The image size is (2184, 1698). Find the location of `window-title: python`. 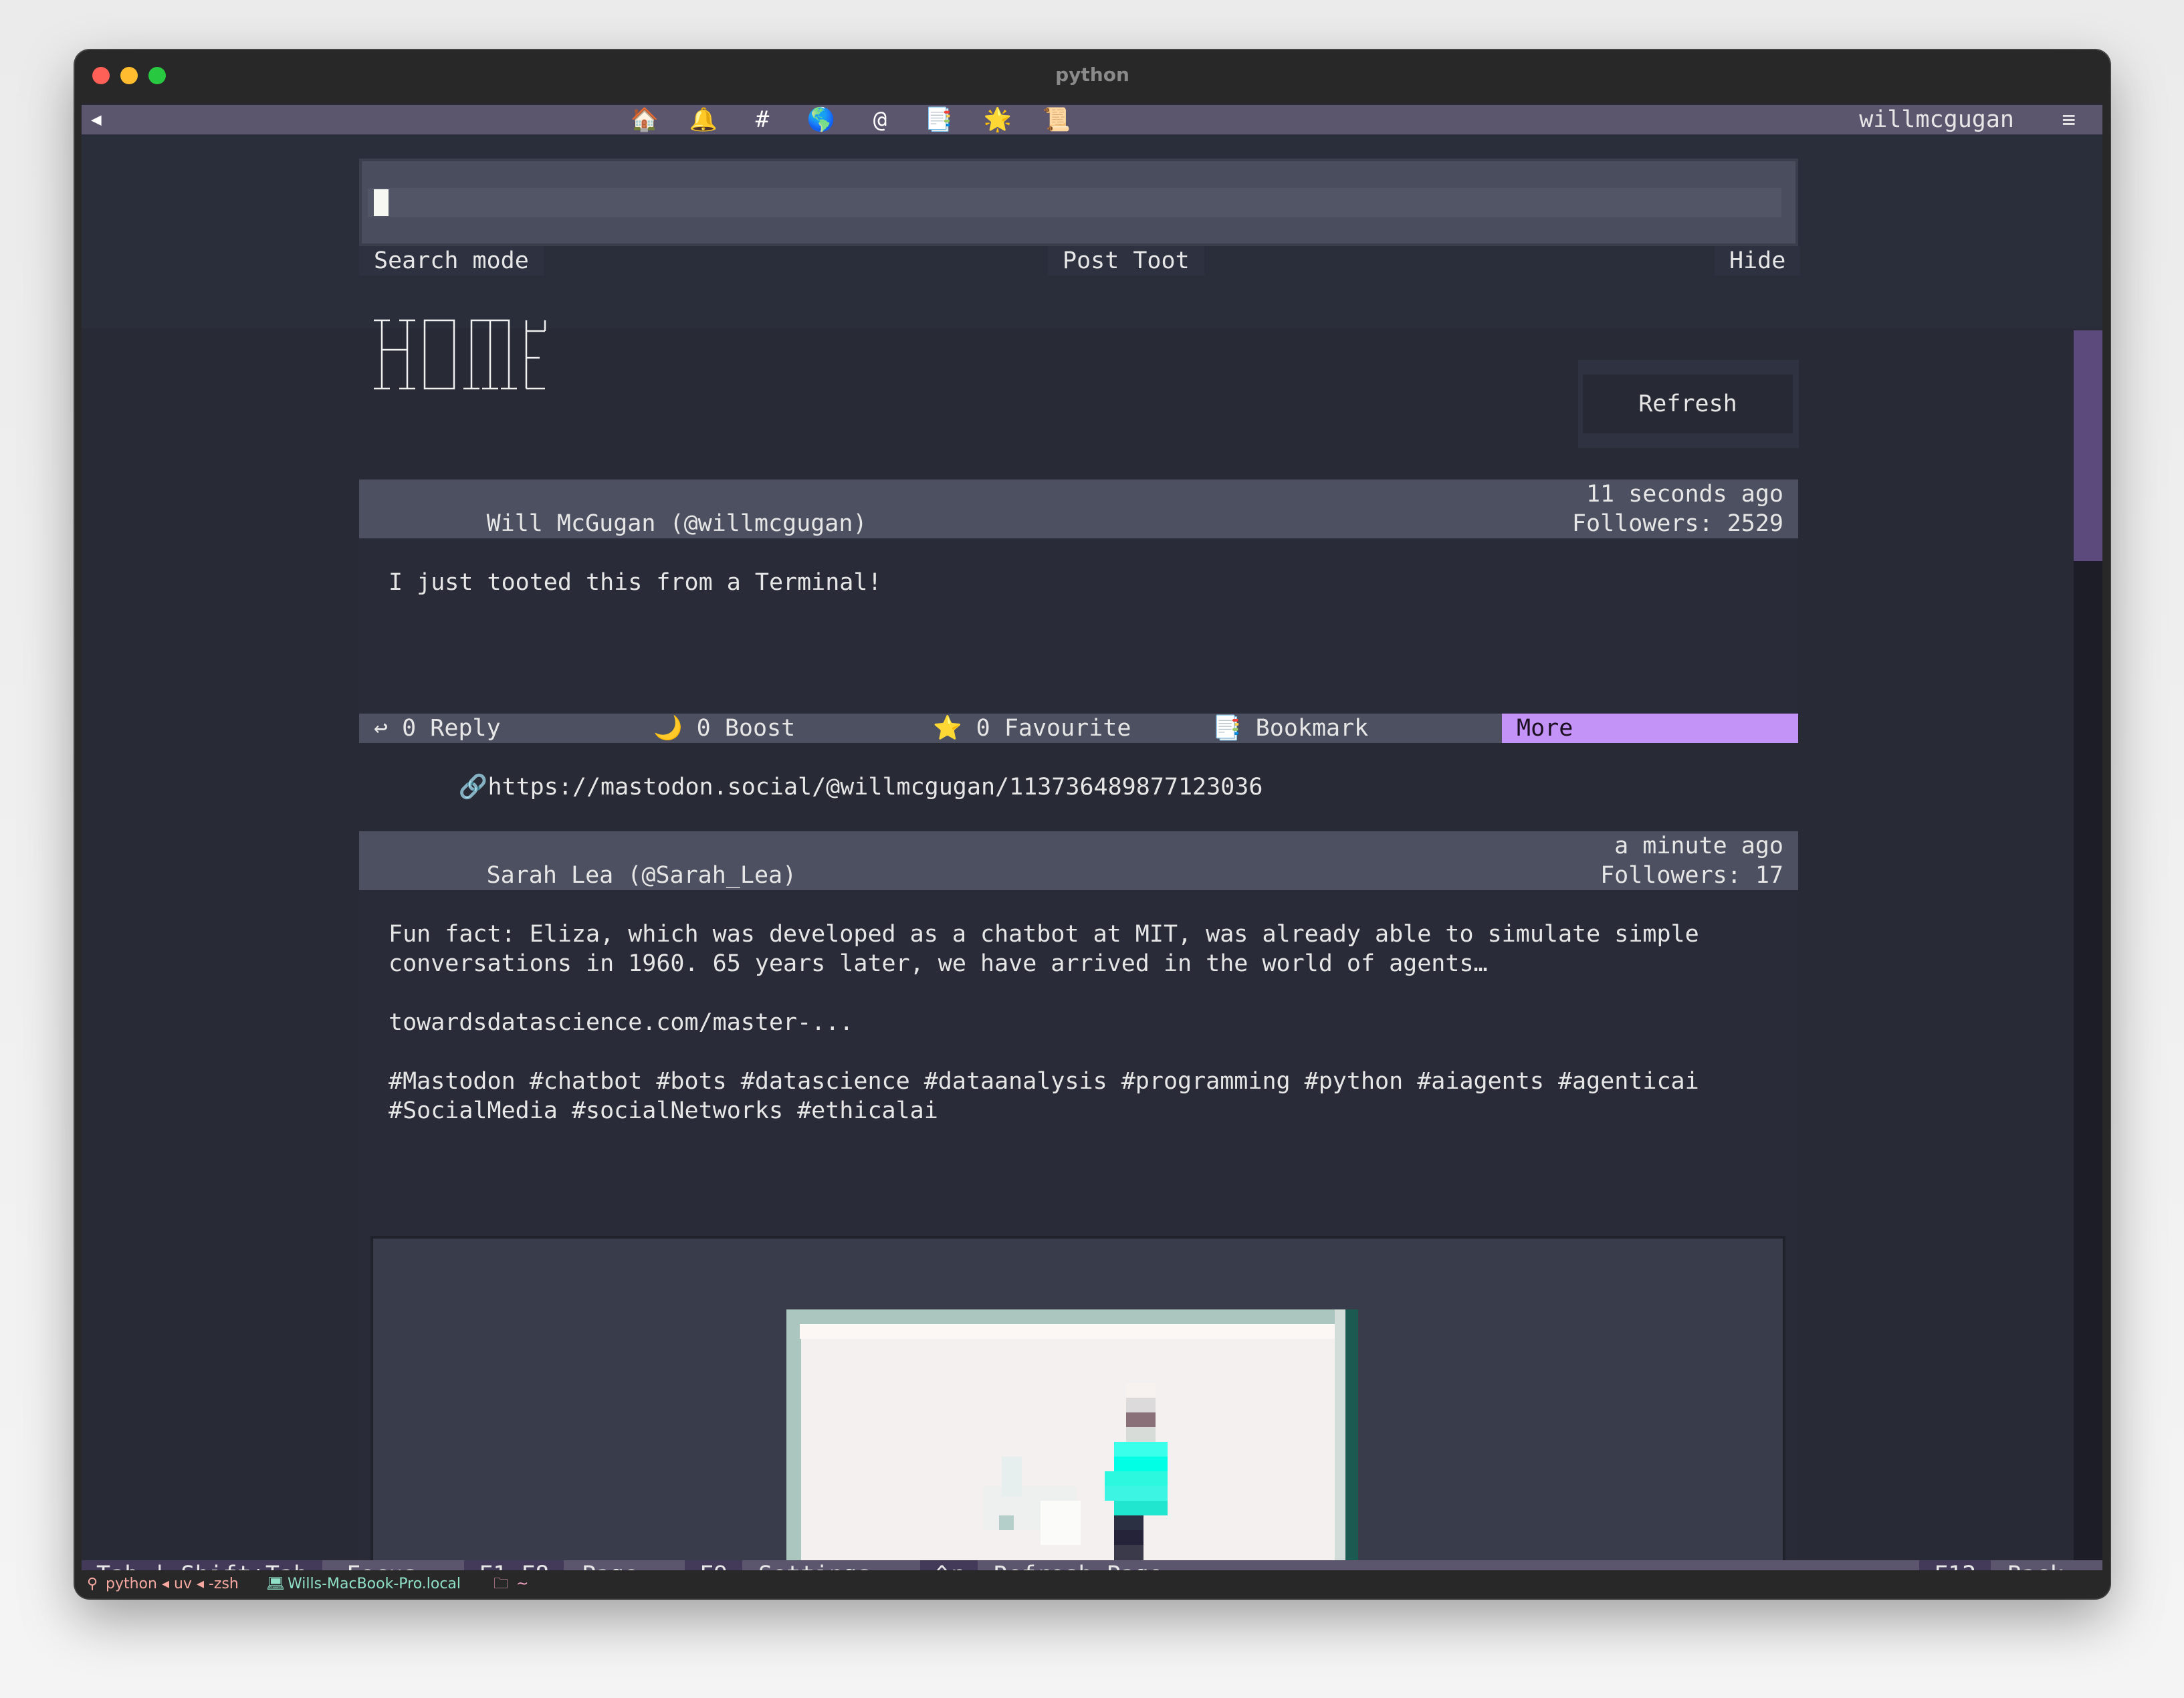

window-title: python is located at coordinates (1092, 75).